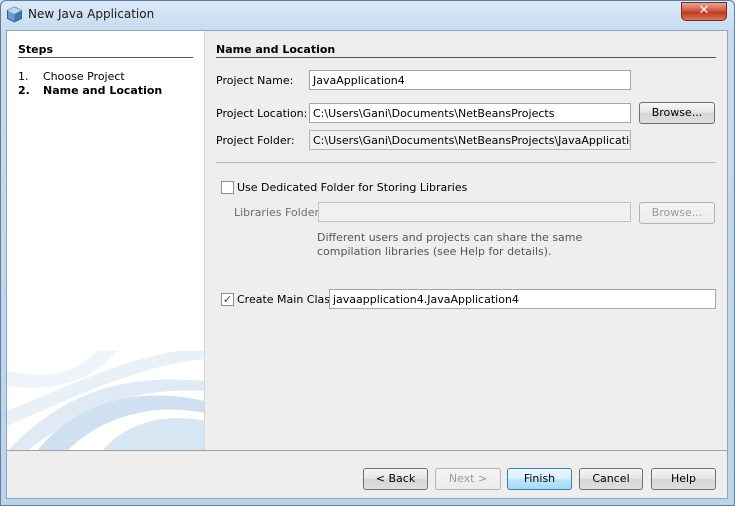  Describe the element at coordinates (14, 14) in the screenshot. I see `app-cube-icon` at that location.